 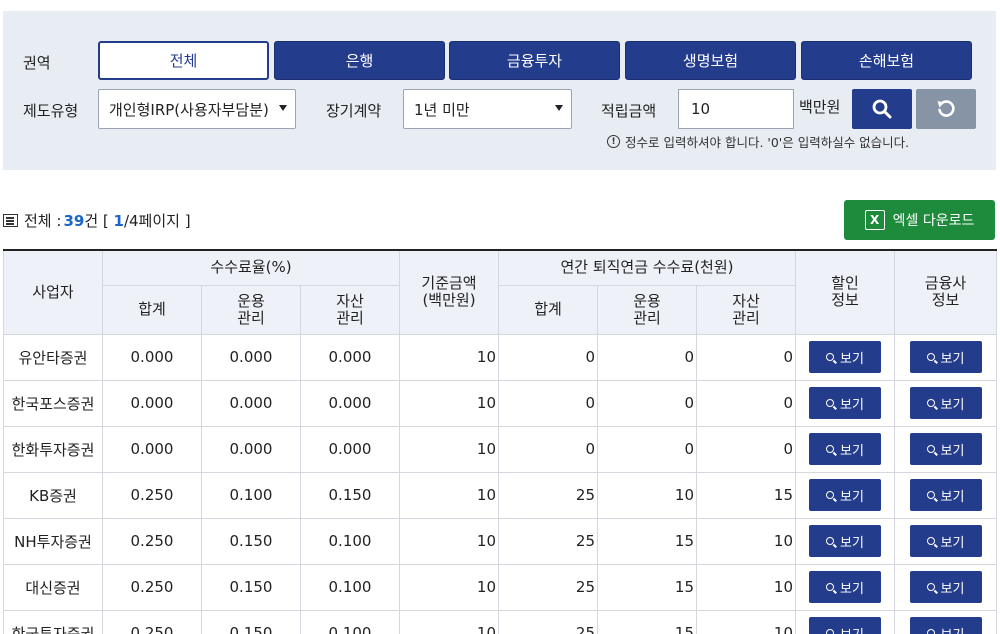 What do you see at coordinates (945, 292) in the screenshot?
I see `header-company-info: 금융사 정보` at bounding box center [945, 292].